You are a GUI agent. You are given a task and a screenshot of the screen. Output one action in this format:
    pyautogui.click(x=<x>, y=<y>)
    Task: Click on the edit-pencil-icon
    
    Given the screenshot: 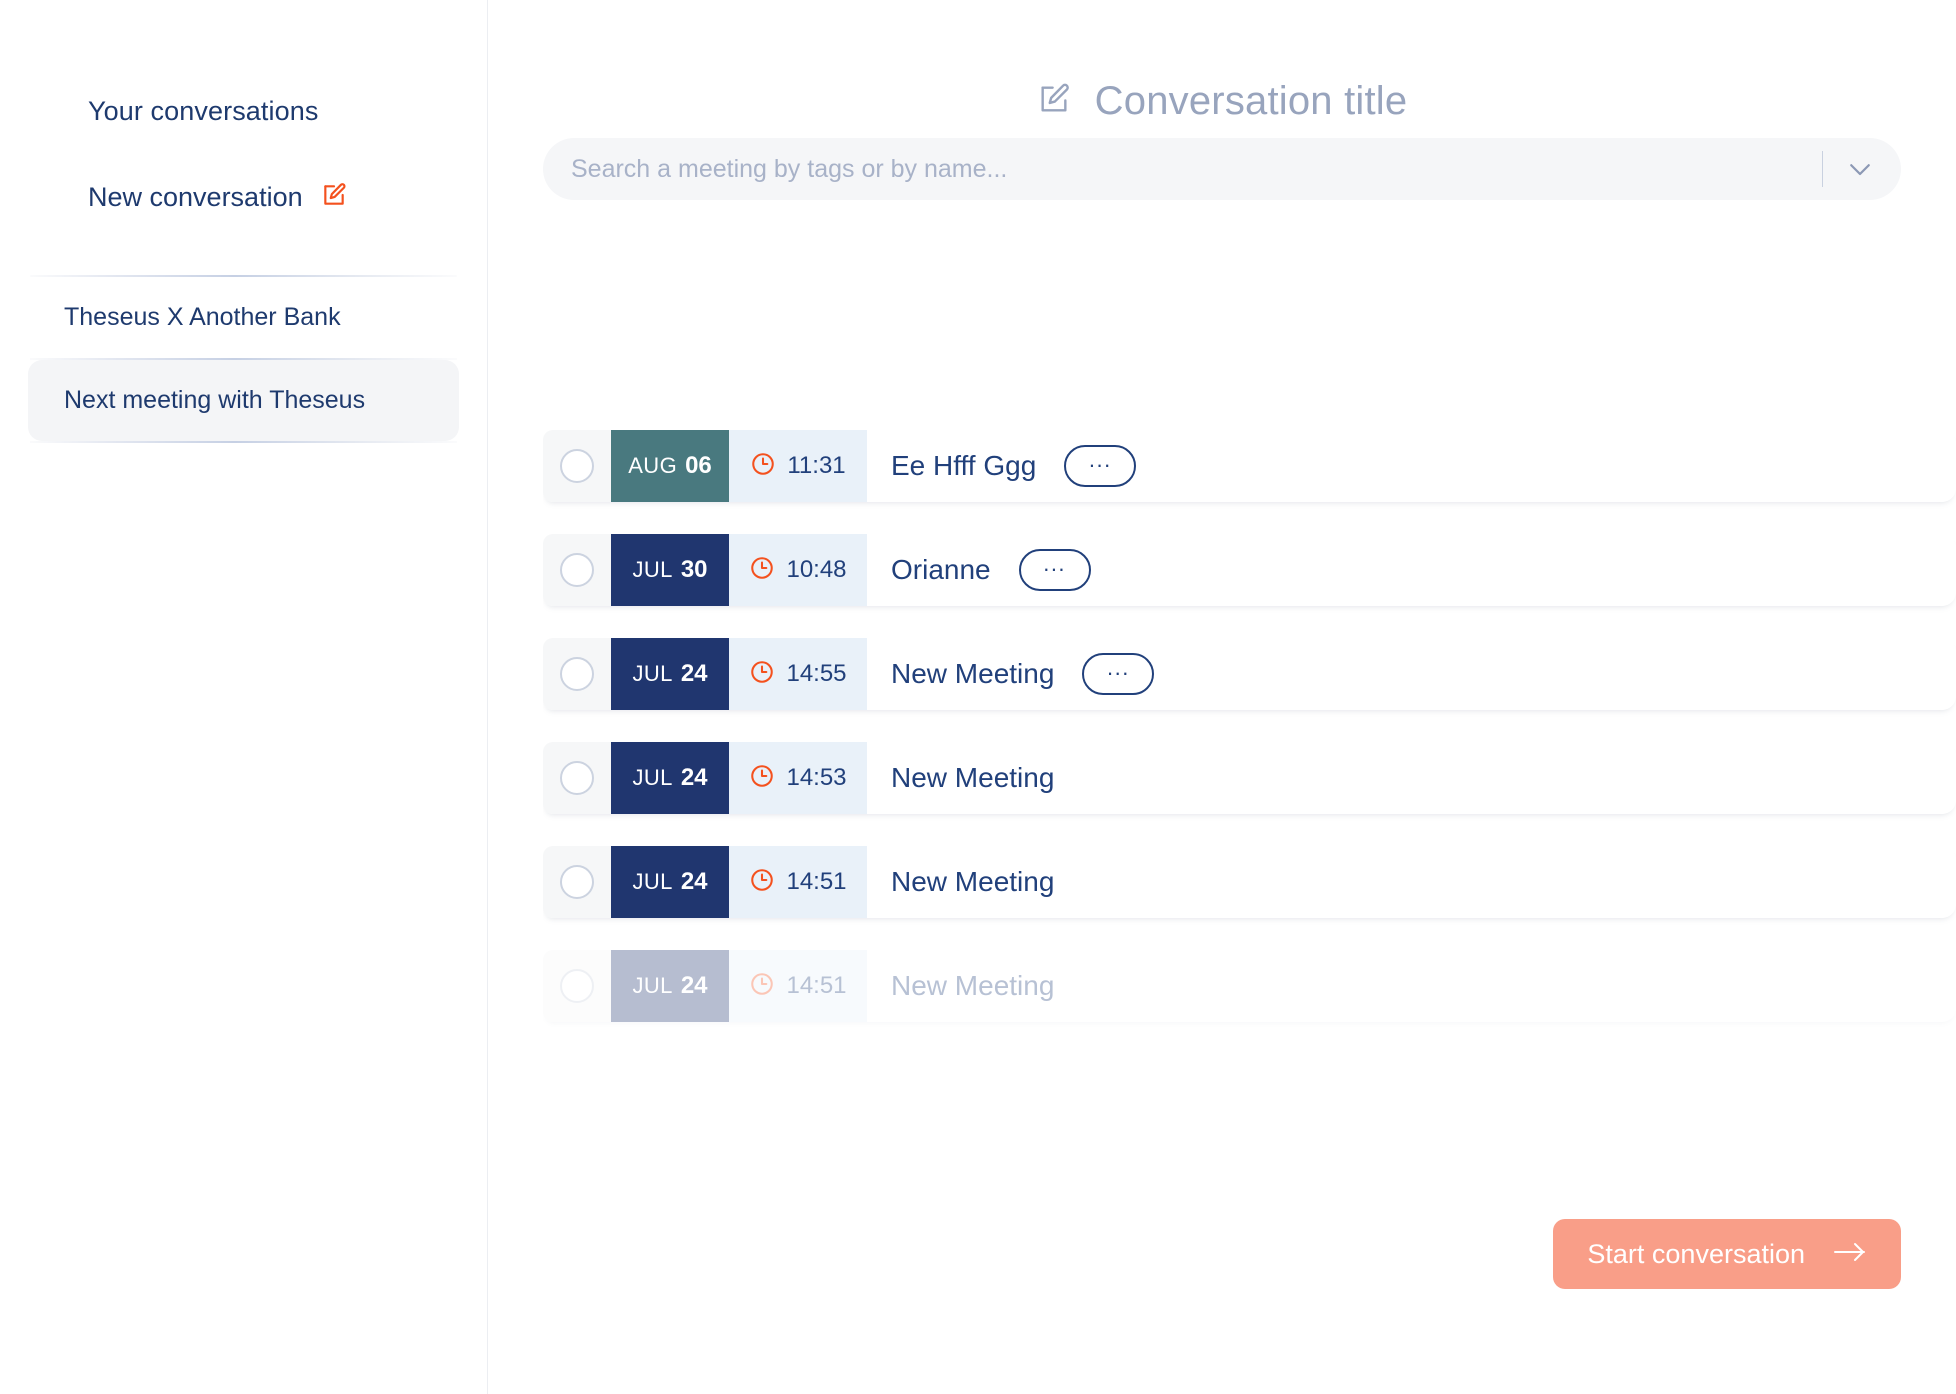 What is the action you would take?
    pyautogui.click(x=334, y=197)
    